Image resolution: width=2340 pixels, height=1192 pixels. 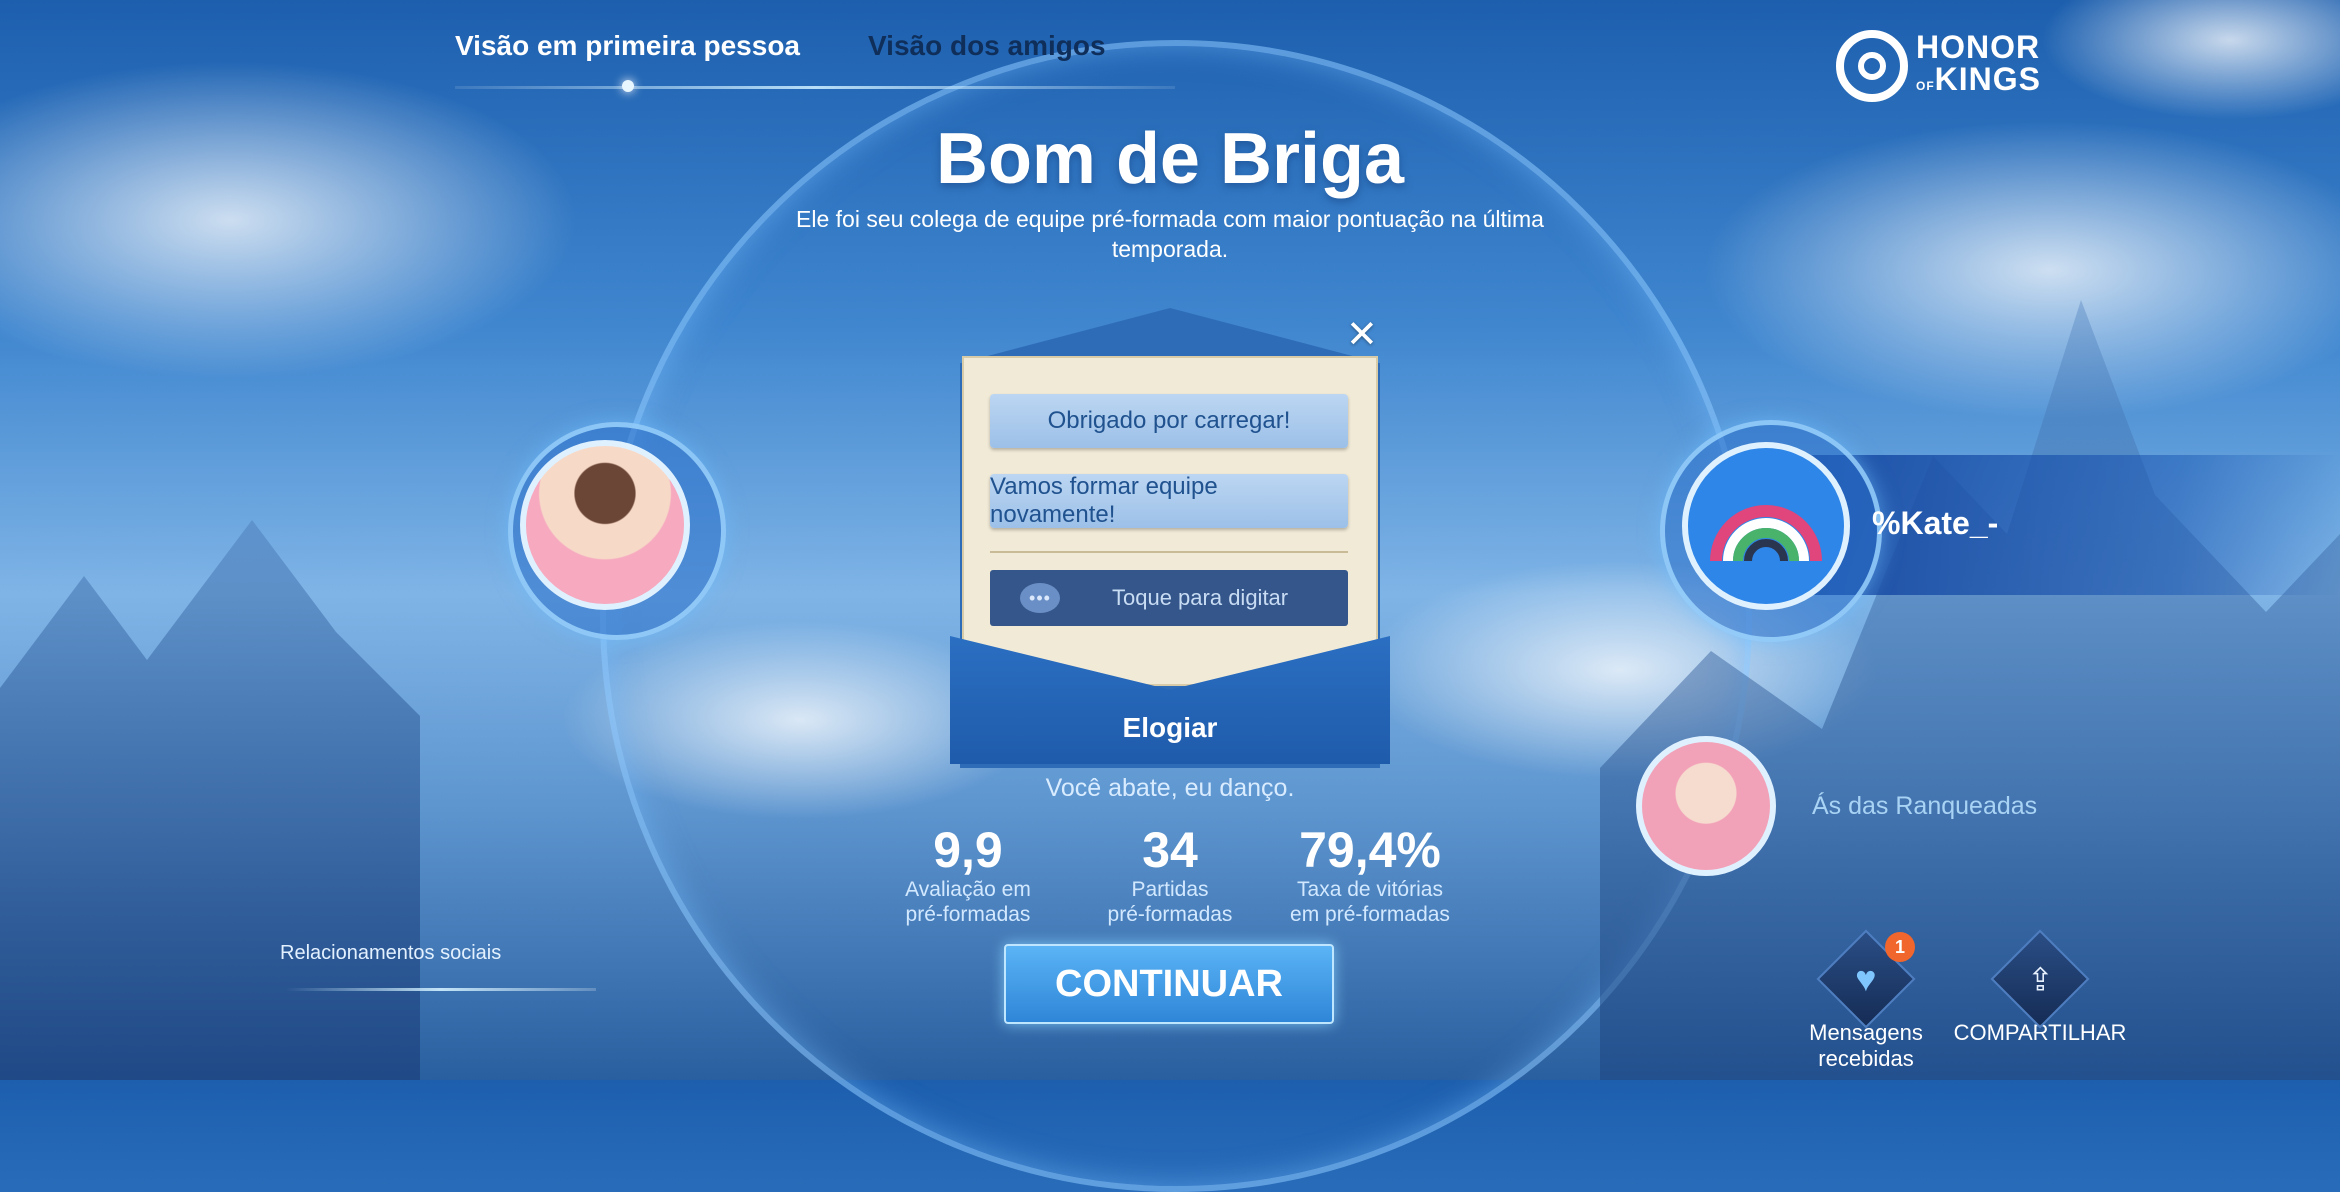 What do you see at coordinates (1370, 850) in the screenshot?
I see `stat-winrate-value: 79,4%` at bounding box center [1370, 850].